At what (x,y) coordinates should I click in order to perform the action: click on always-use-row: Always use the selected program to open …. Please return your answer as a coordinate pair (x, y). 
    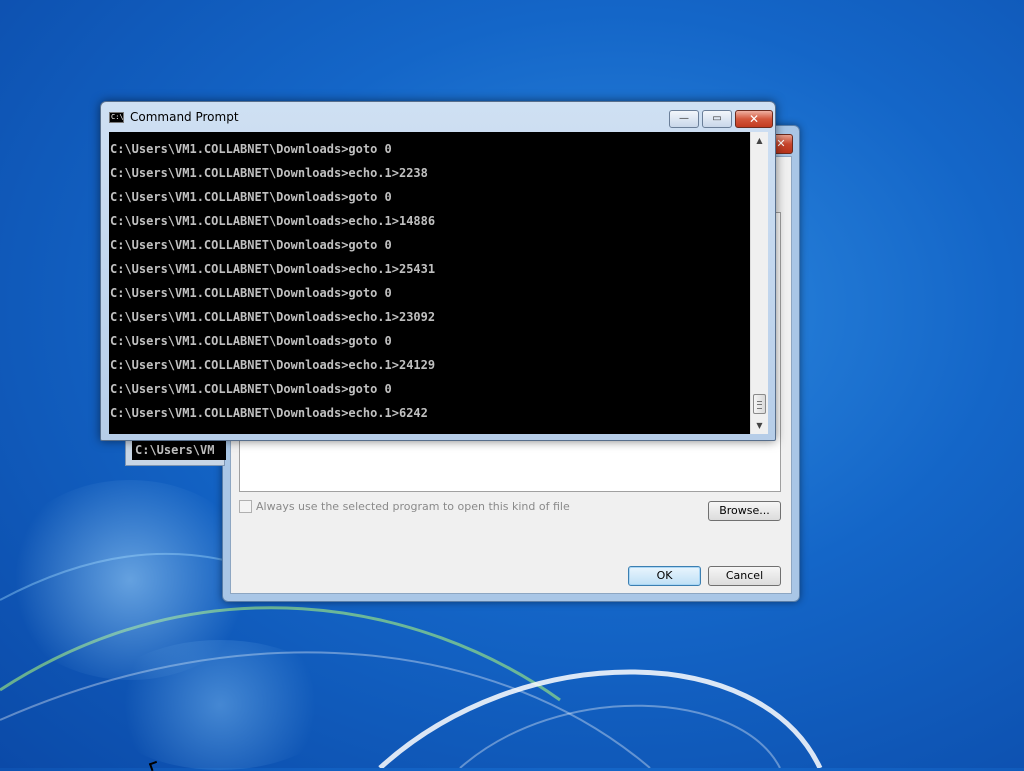
    Looking at the image, I should click on (404, 506).